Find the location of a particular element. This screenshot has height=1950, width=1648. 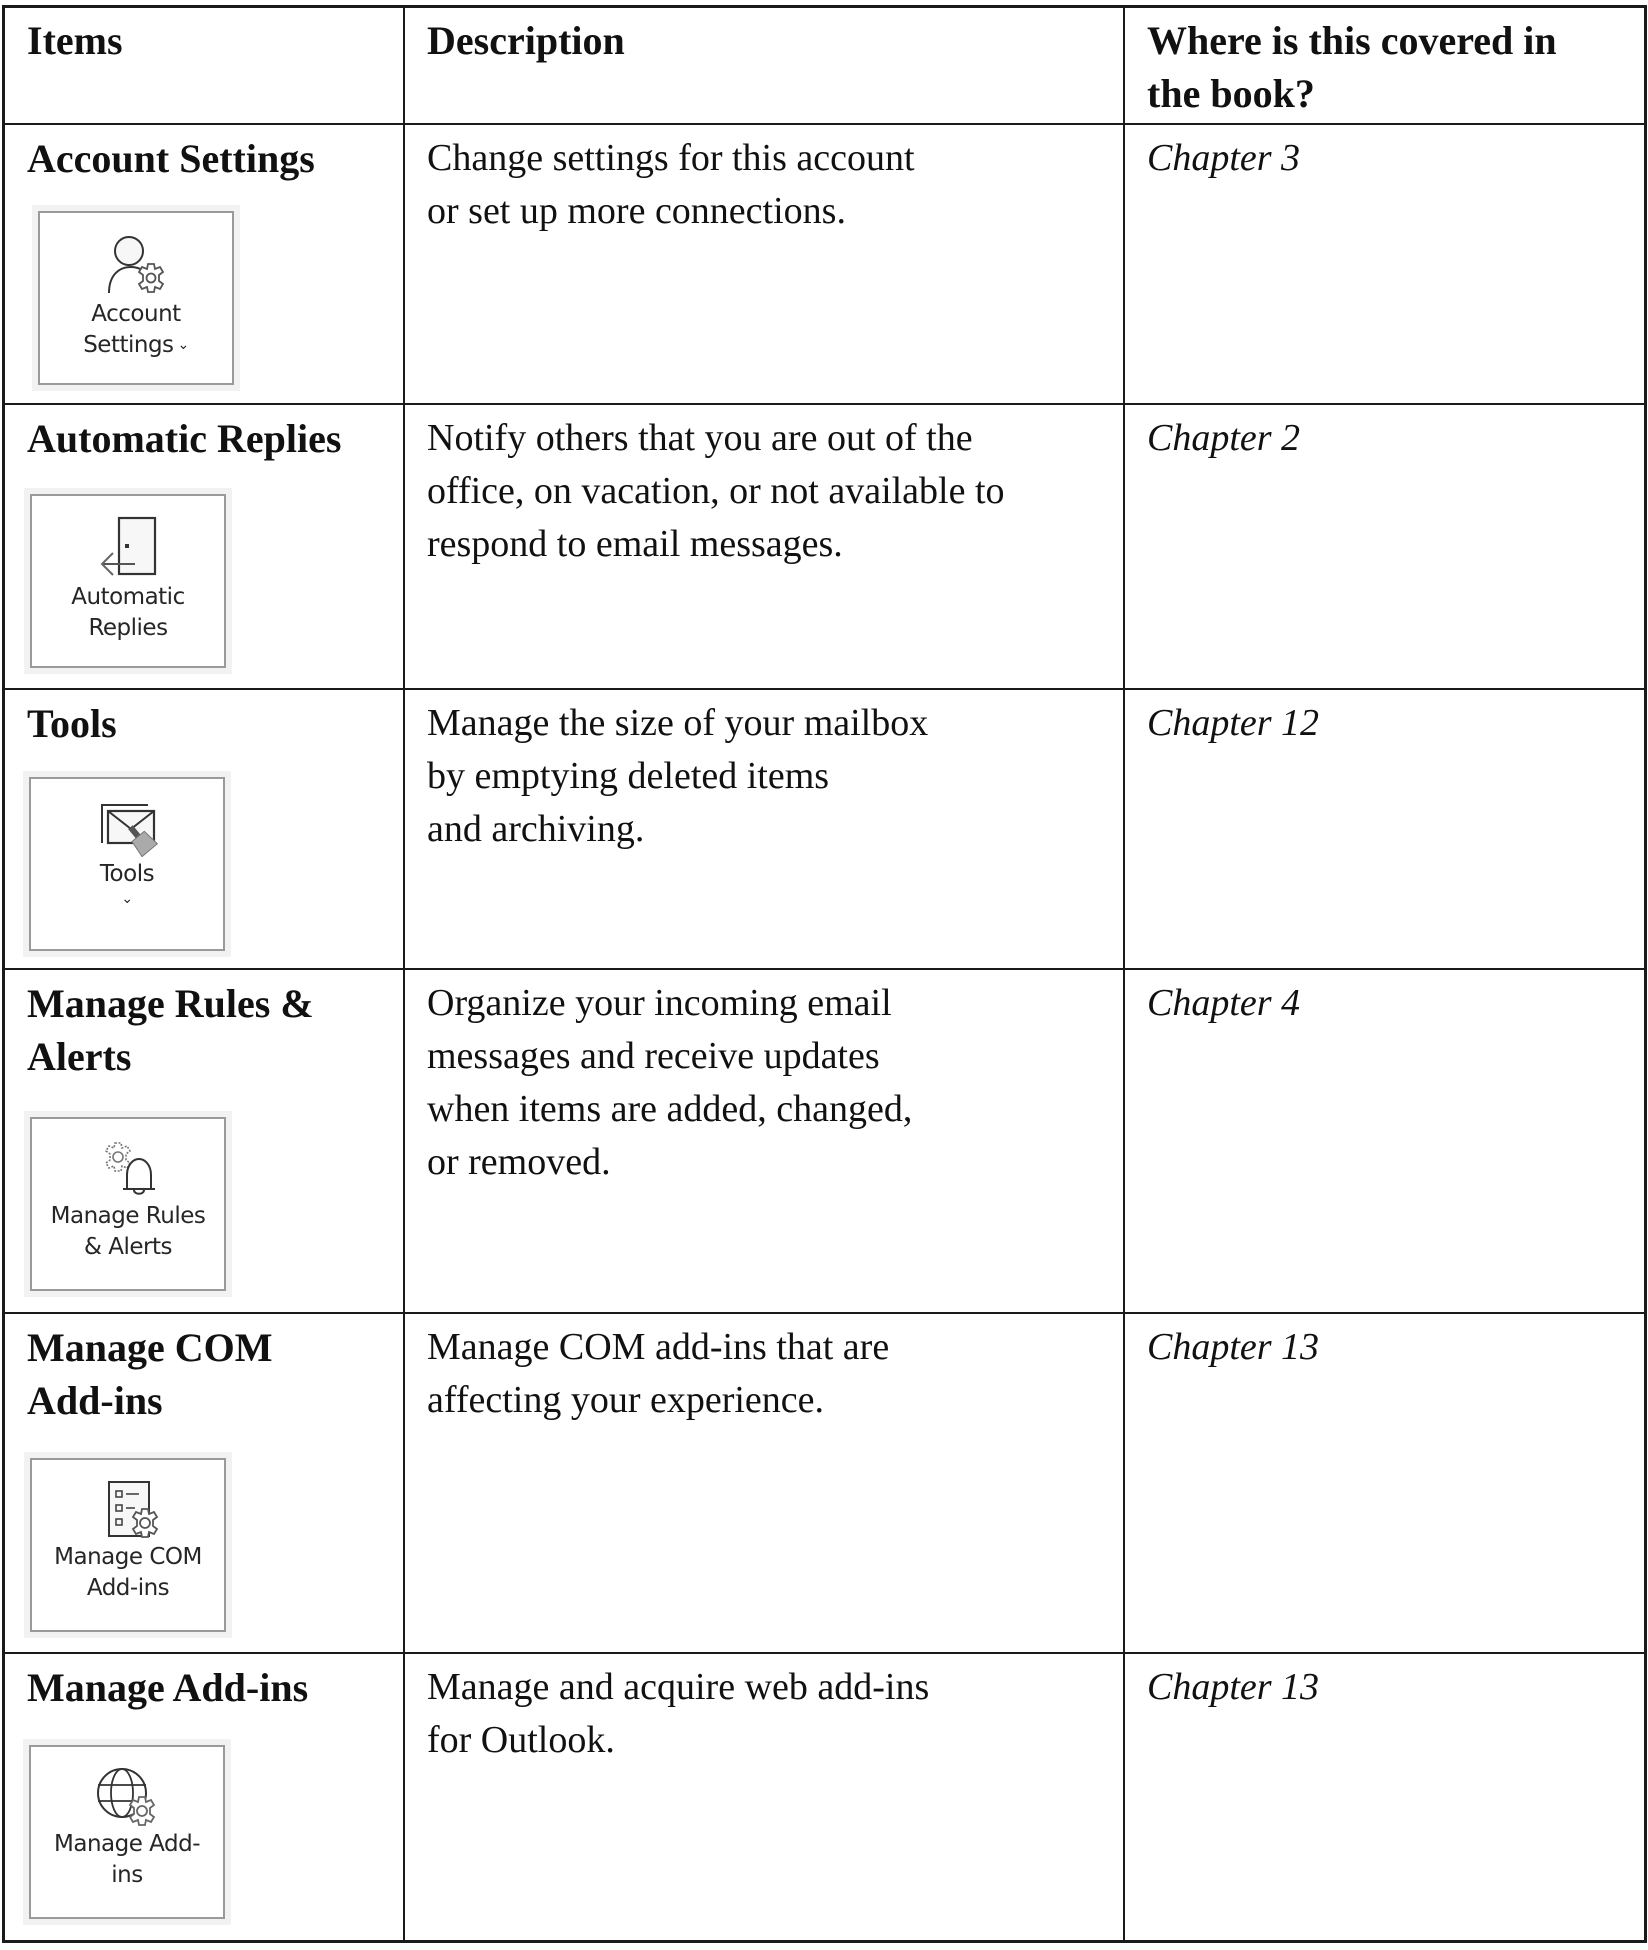

manage-com-addins-button: Manage COM Add-ins is located at coordinates (128, 1545).